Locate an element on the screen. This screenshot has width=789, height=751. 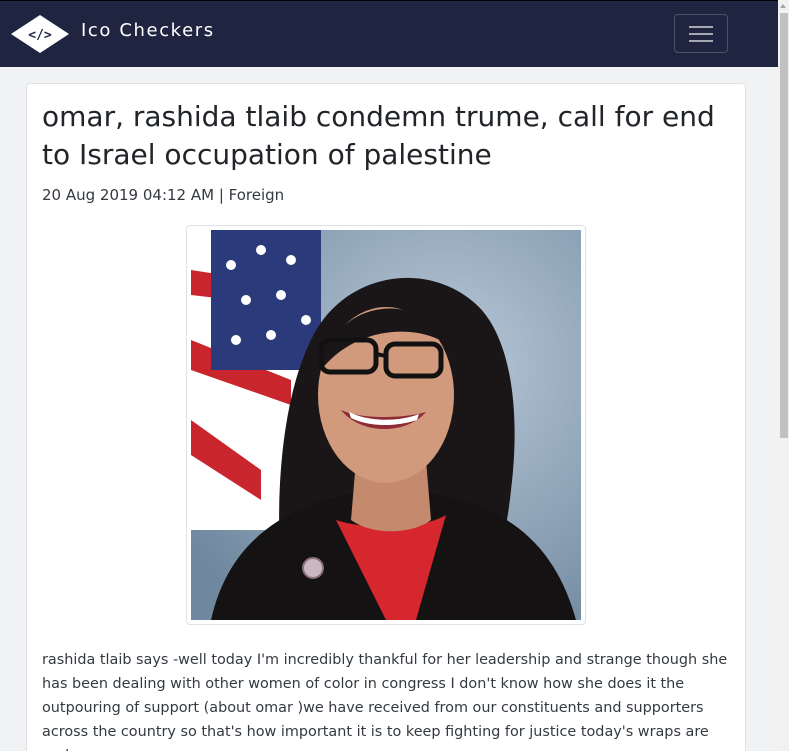
diamond-code-logo-icon: </> is located at coordinates (40, 34).